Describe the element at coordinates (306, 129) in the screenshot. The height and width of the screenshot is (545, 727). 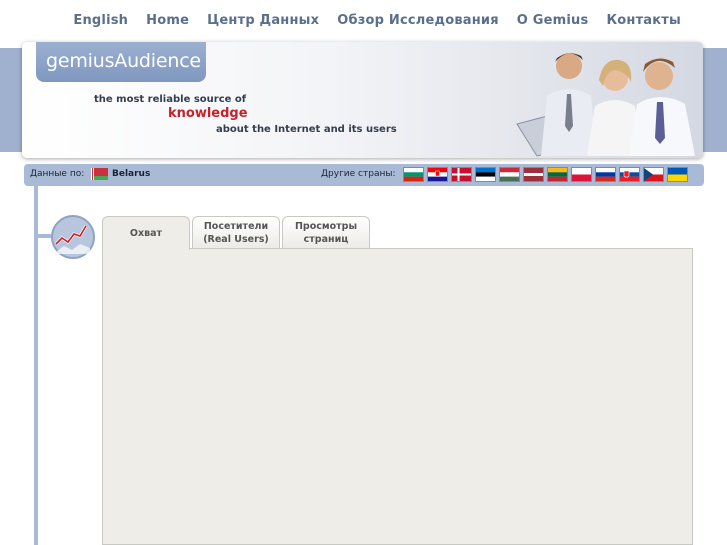
I see `tagline-line-3: about the Internet and its users` at that location.